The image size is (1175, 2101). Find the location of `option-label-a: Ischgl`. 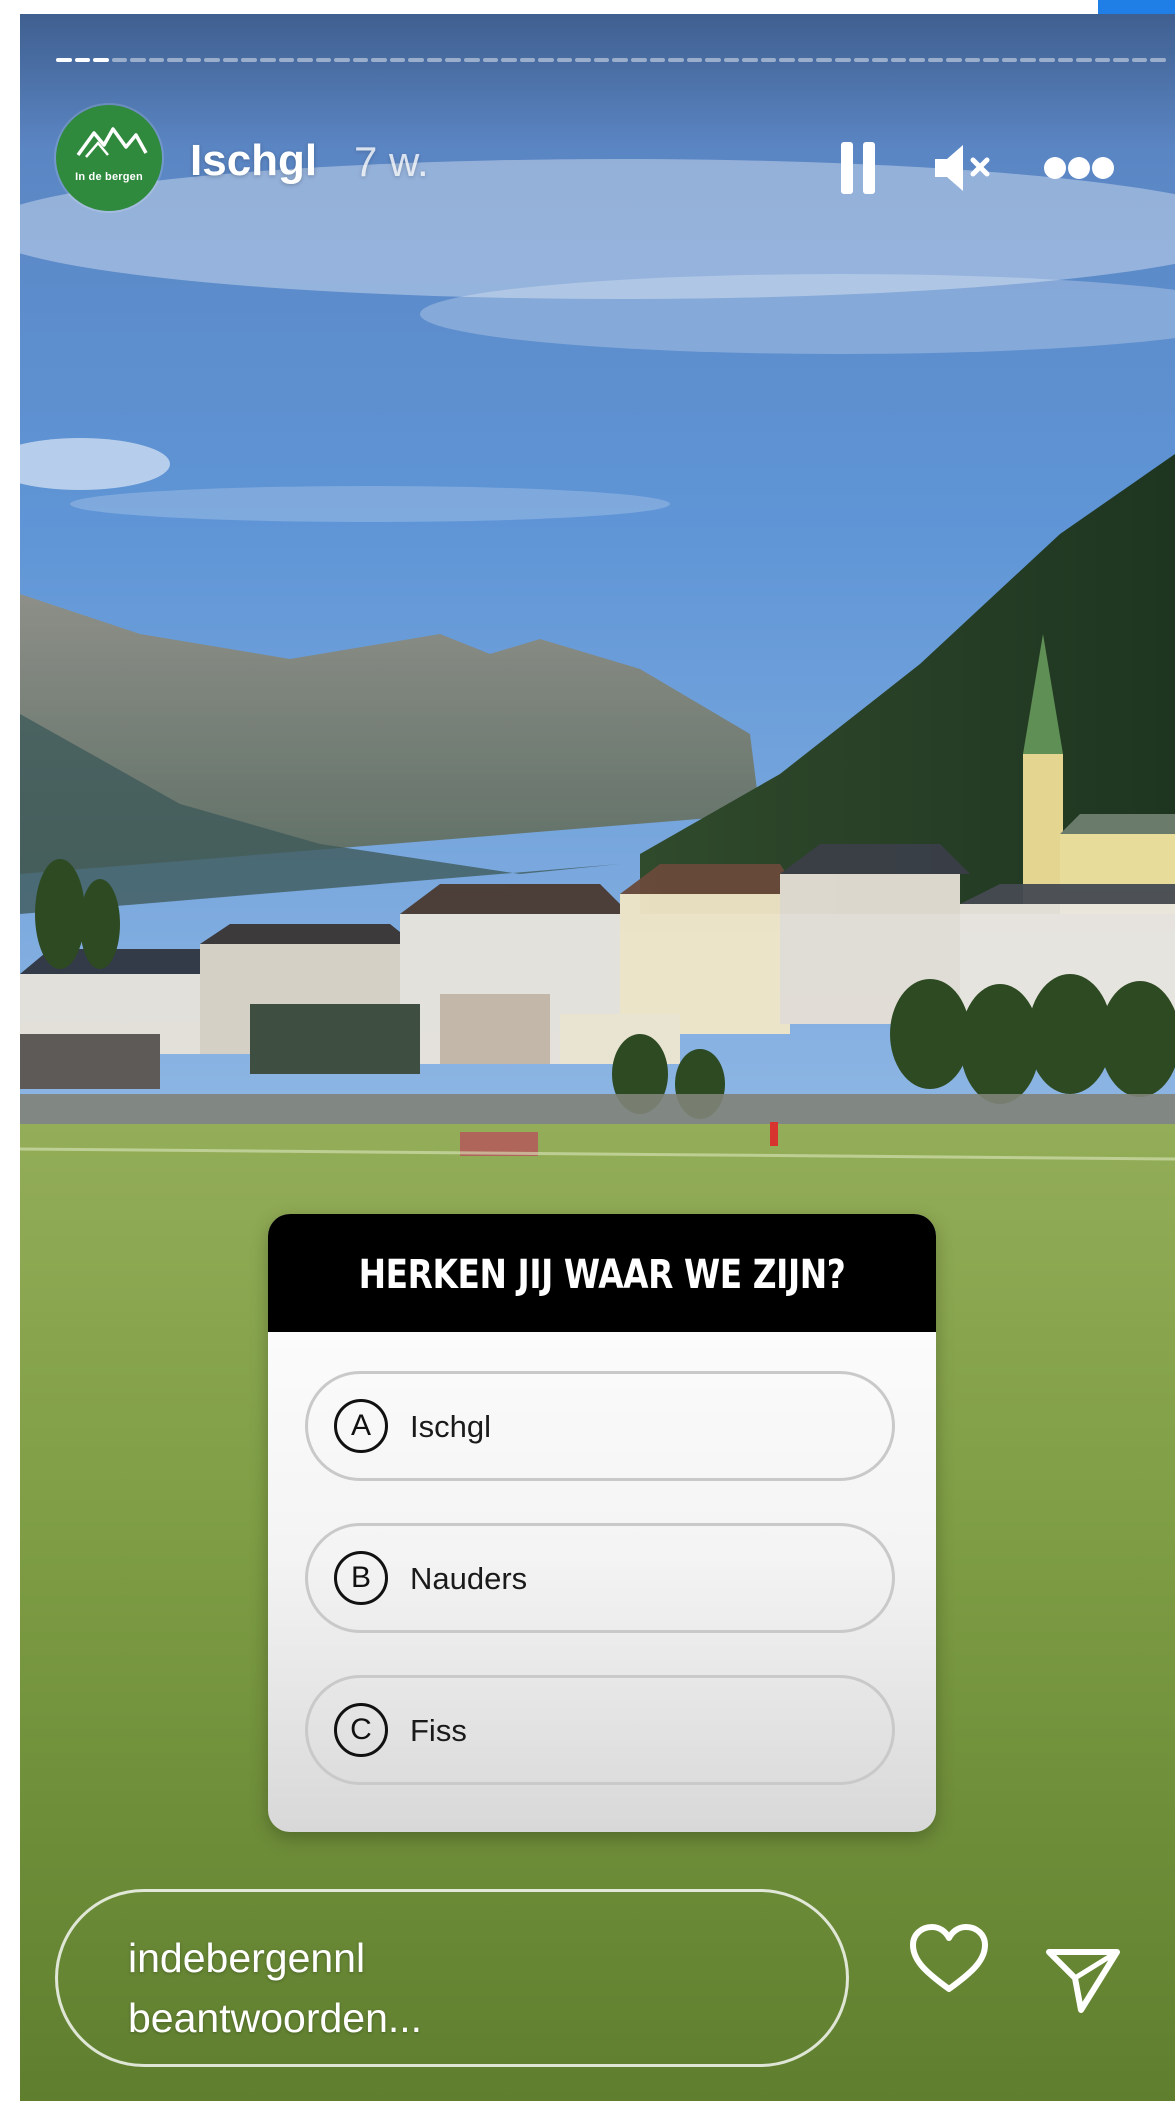

option-label-a: Ischgl is located at coordinates (450, 1426).